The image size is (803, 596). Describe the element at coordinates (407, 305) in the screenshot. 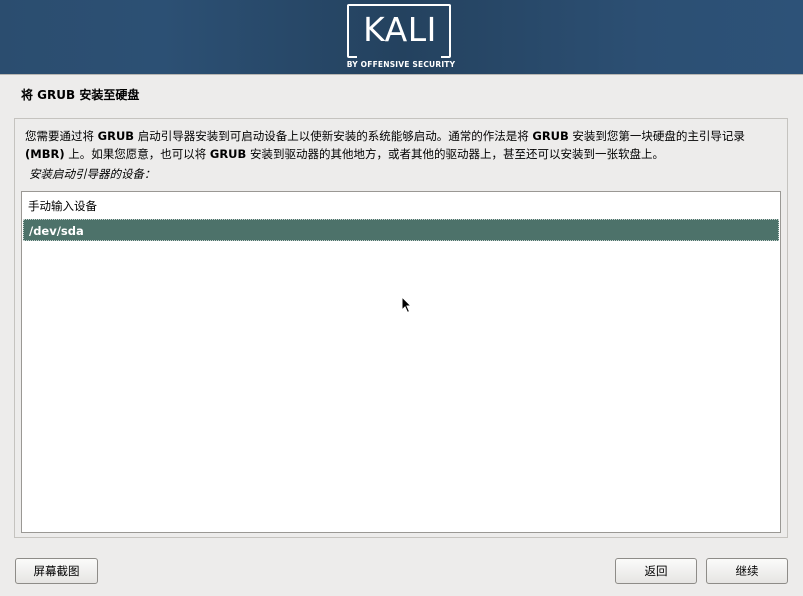

I see `mouse-cursor-icon` at that location.